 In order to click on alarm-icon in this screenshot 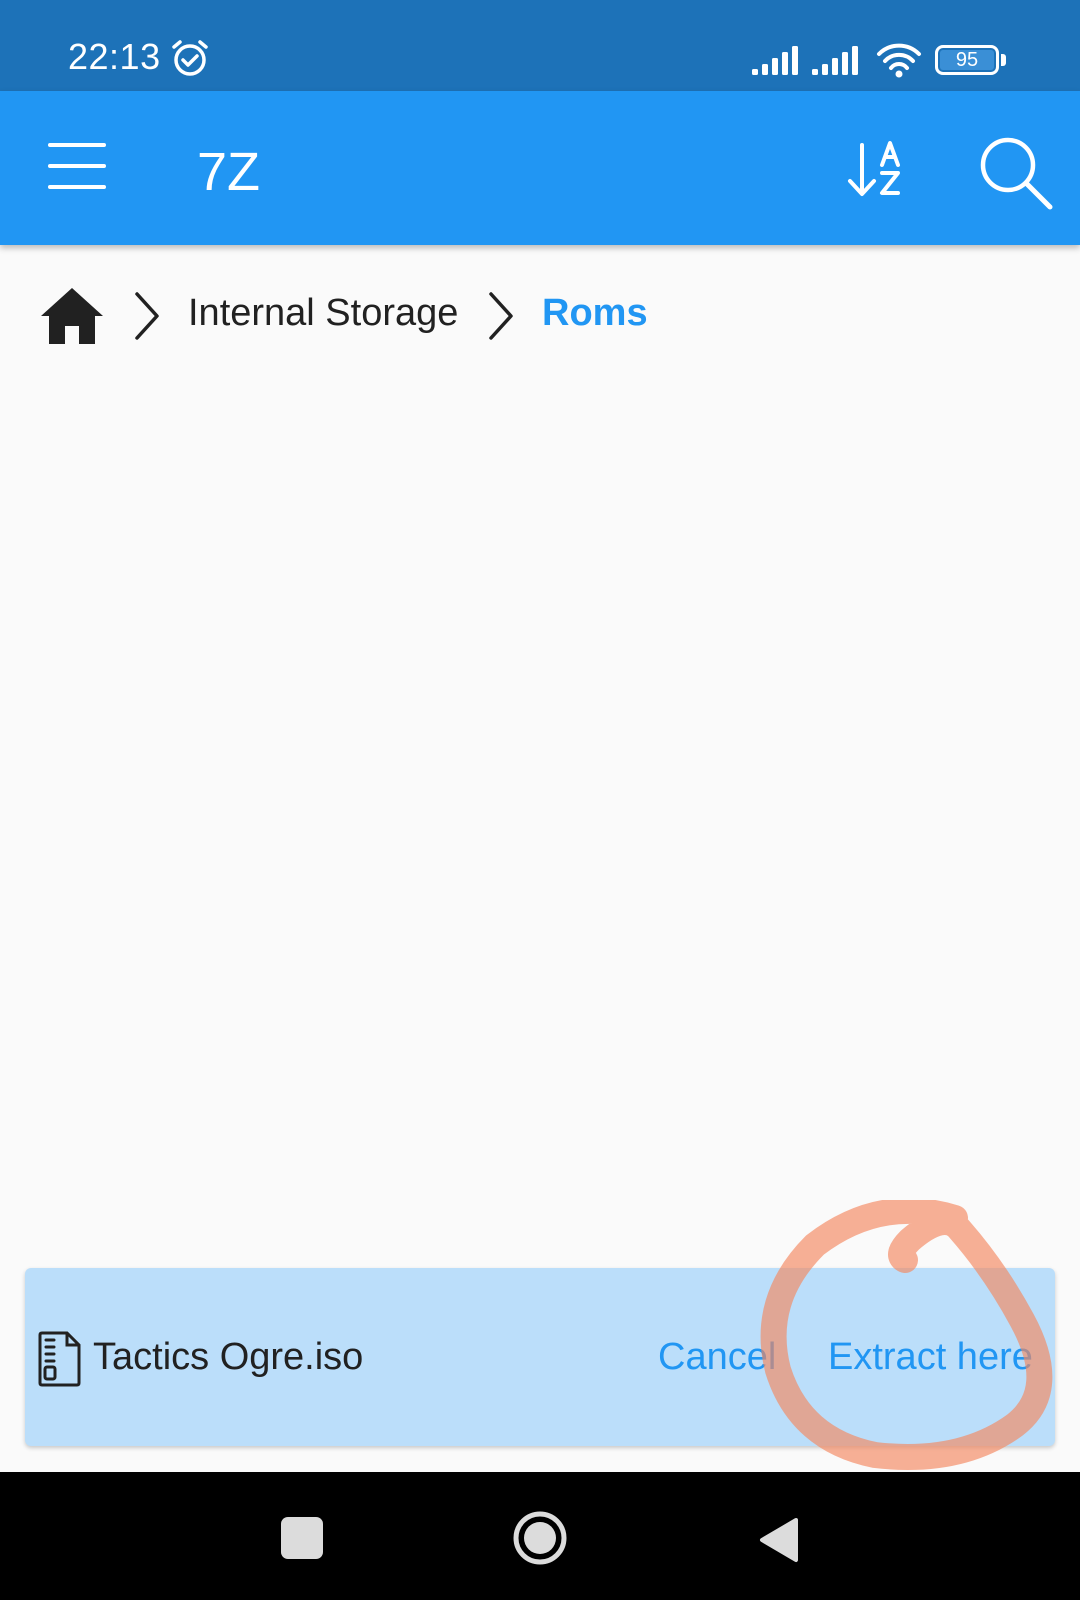, I will do `click(190, 58)`.